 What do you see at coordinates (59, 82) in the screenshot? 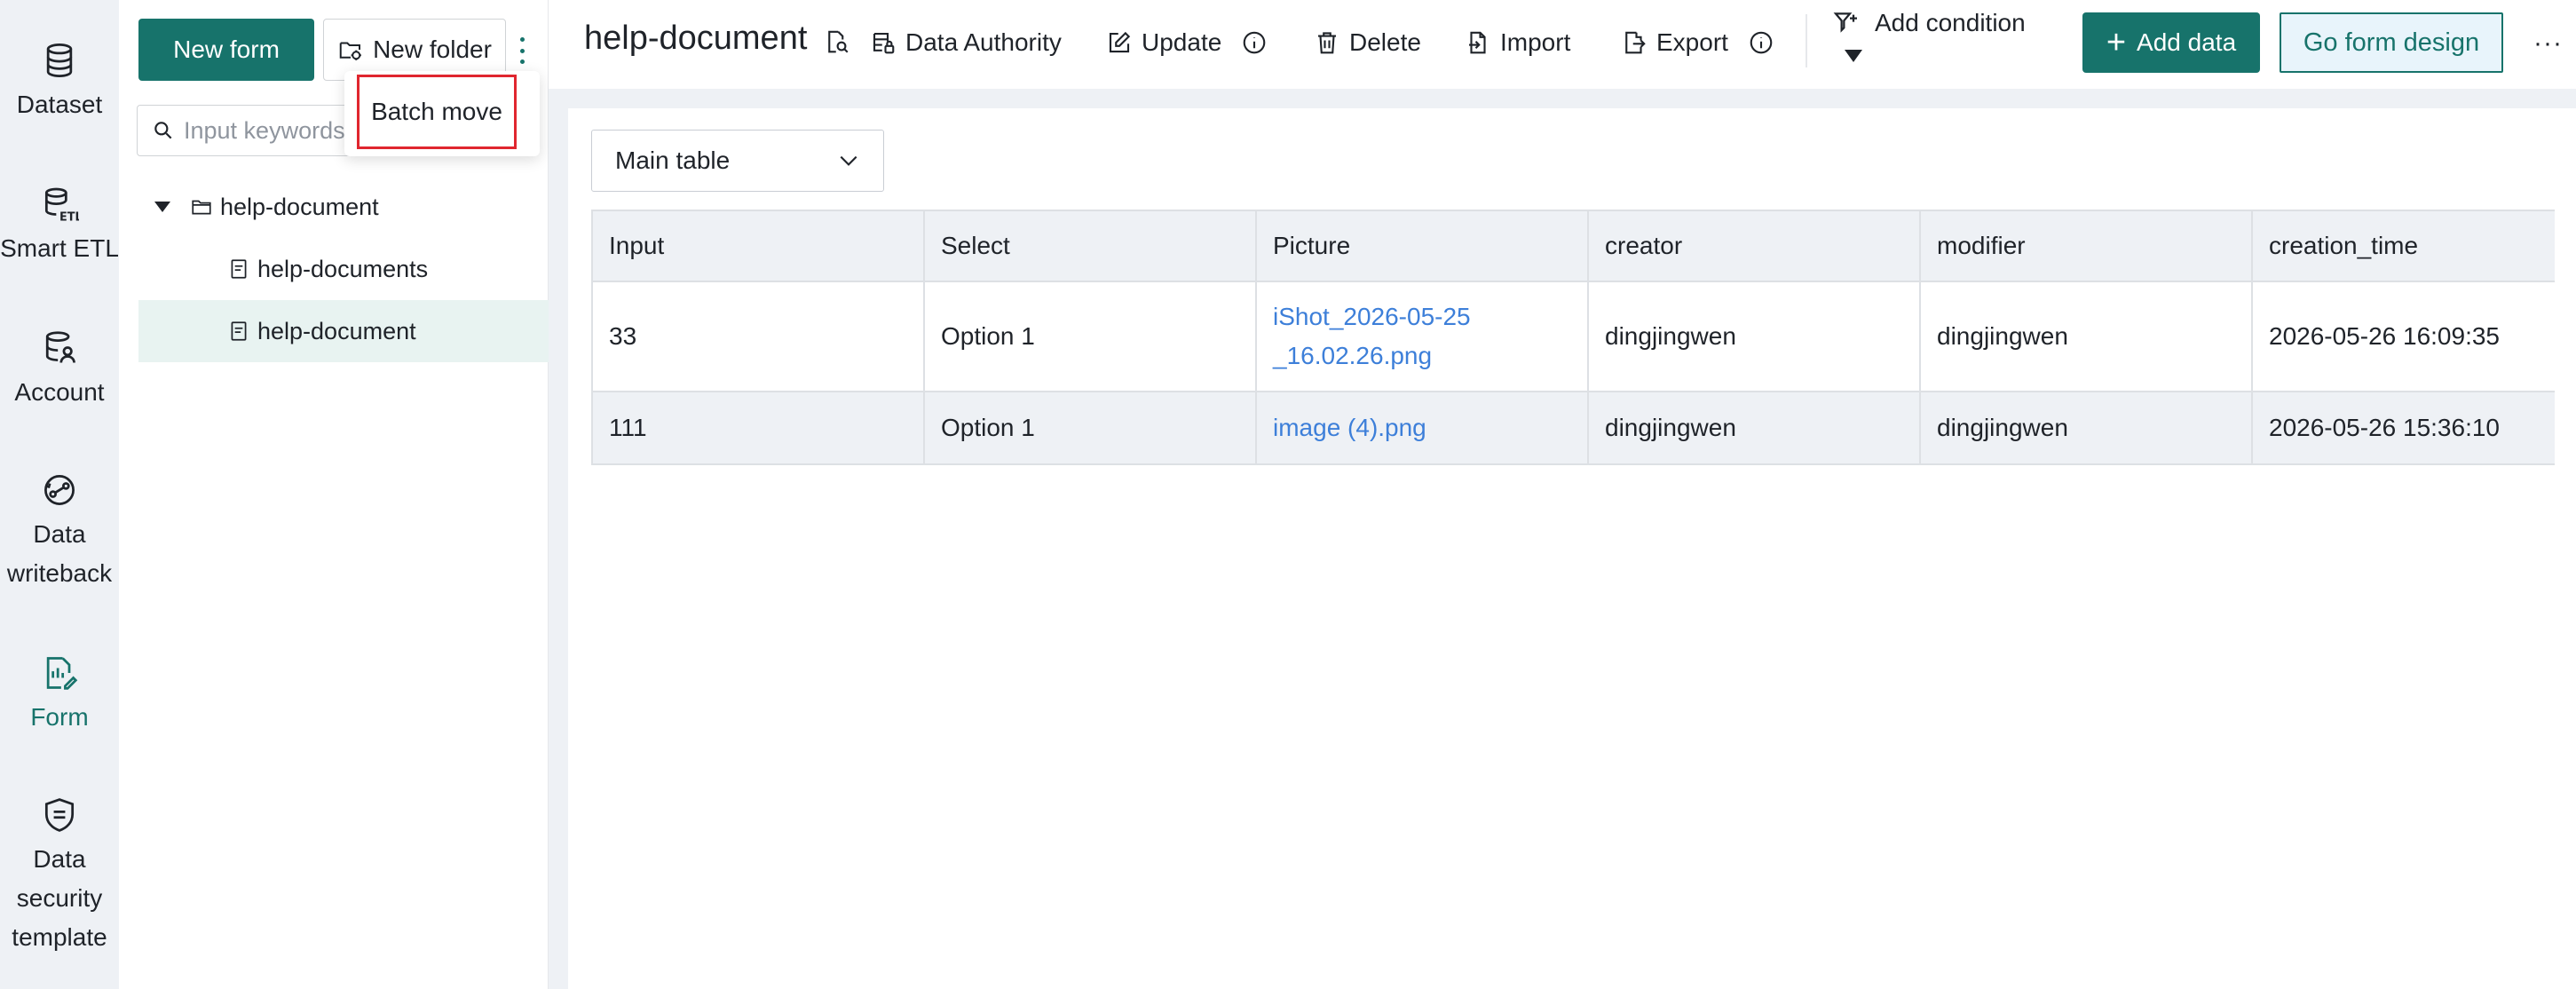
I see `nav-item-dataset: Dataset` at bounding box center [59, 82].